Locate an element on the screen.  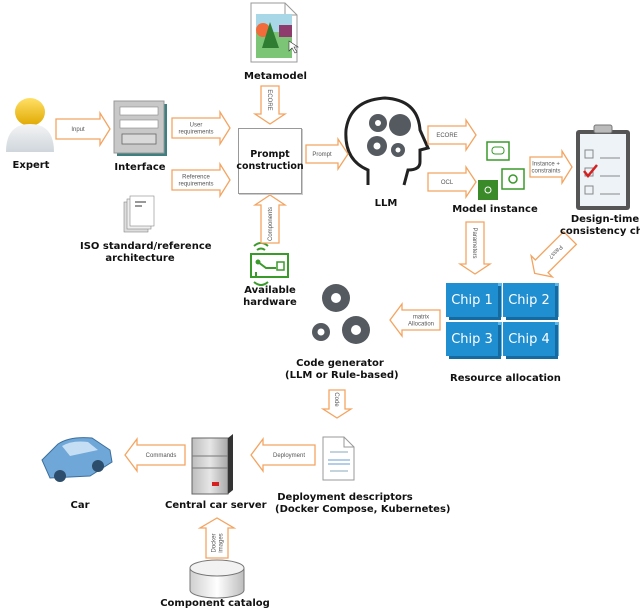
arrow-prompt: Prompt is located at coordinates (327, 154).